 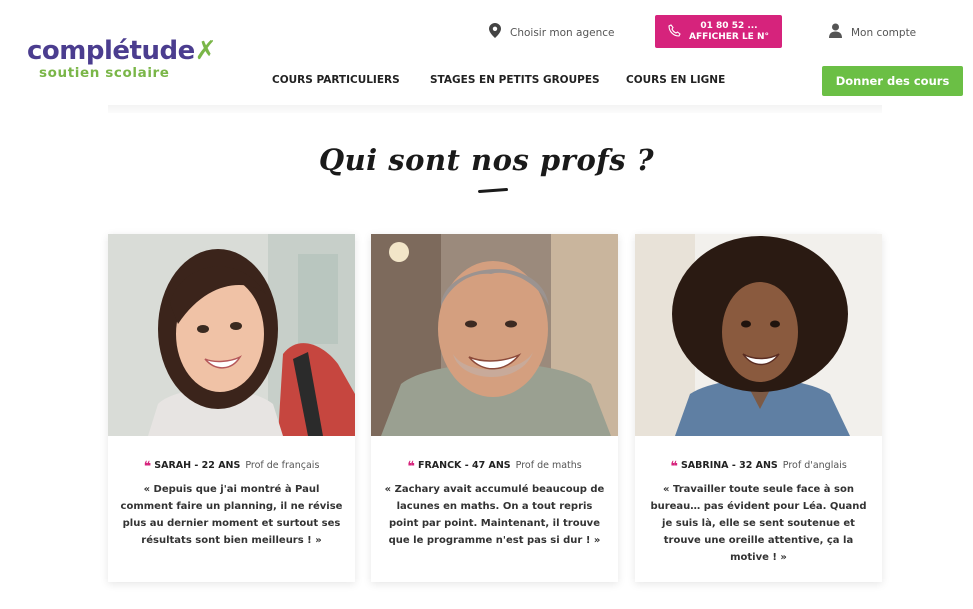 What do you see at coordinates (729, 465) in the screenshot?
I see `teacher-name: SABRINA - 32 ANS` at bounding box center [729, 465].